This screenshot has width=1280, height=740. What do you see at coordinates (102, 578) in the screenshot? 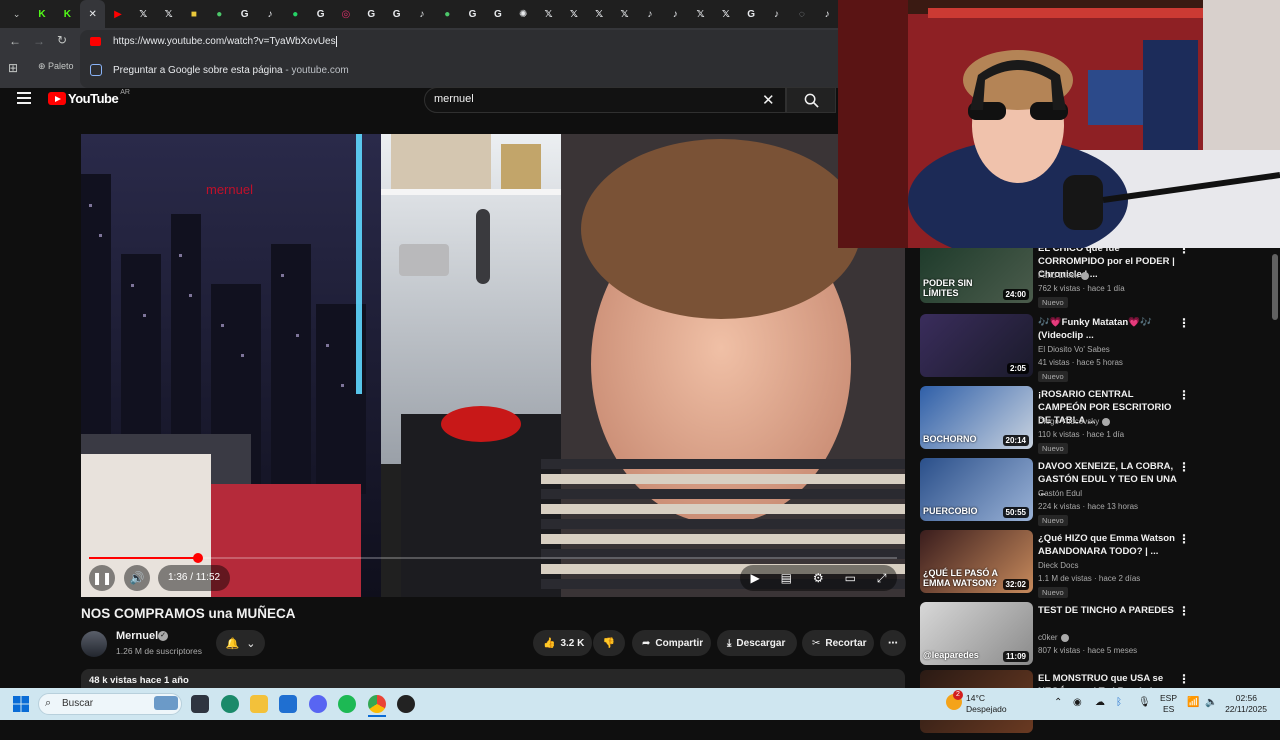
I see `pause-button: ❚❚` at bounding box center [102, 578].